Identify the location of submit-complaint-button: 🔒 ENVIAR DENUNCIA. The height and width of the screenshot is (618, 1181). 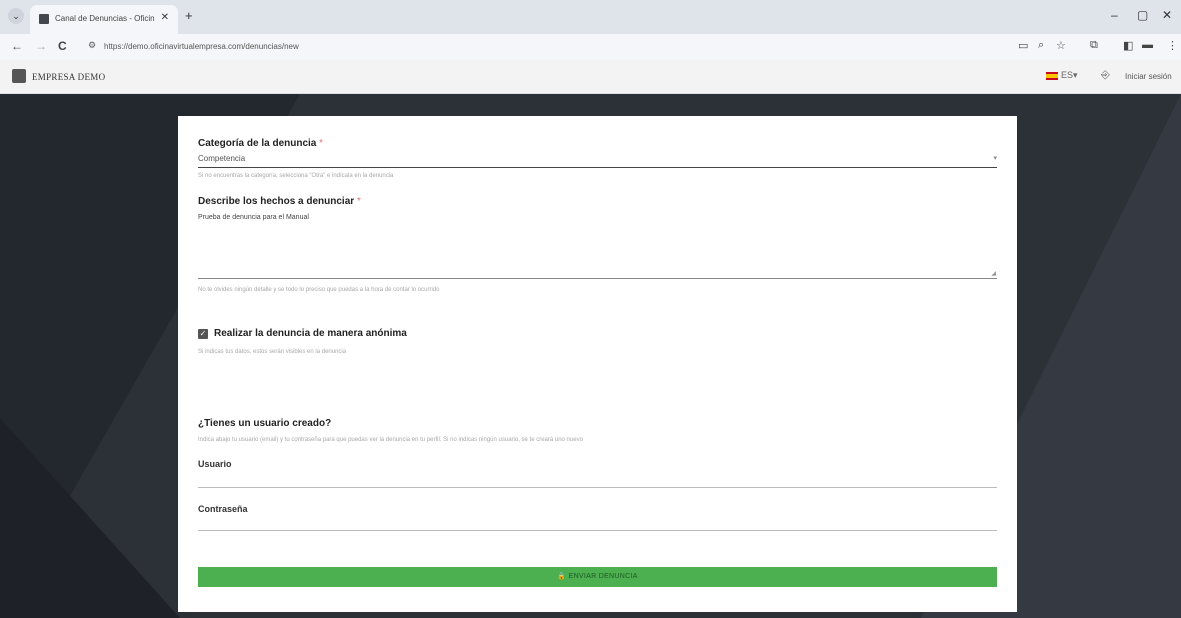
(597, 577).